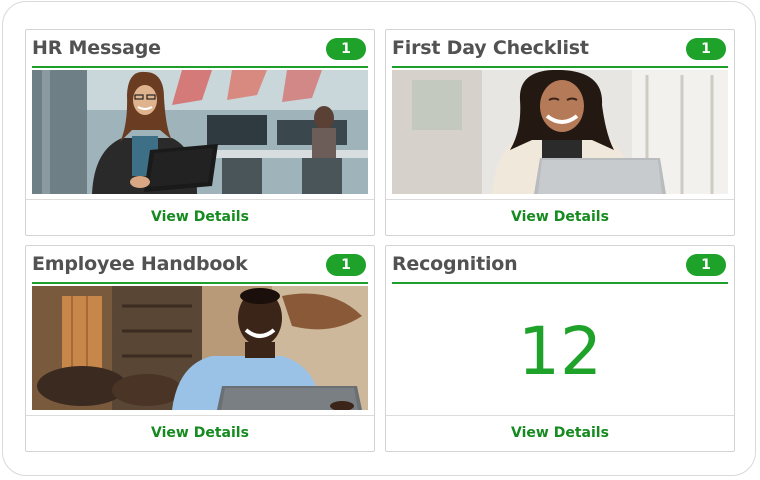 This screenshot has width=760, height=480. What do you see at coordinates (490, 48) in the screenshot?
I see `card-title: First Day Checklist` at bounding box center [490, 48].